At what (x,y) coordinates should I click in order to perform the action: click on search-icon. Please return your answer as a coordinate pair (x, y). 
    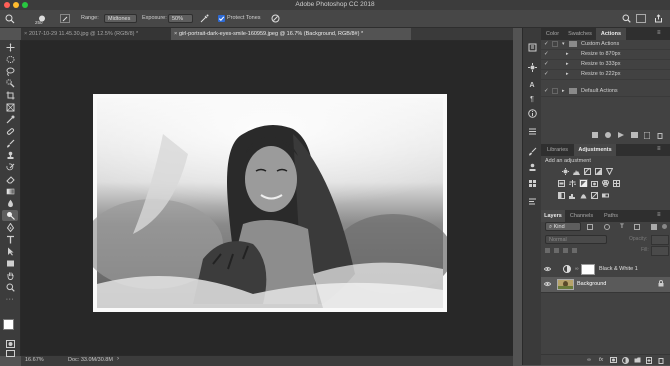
    Looking at the image, I should click on (626, 18).